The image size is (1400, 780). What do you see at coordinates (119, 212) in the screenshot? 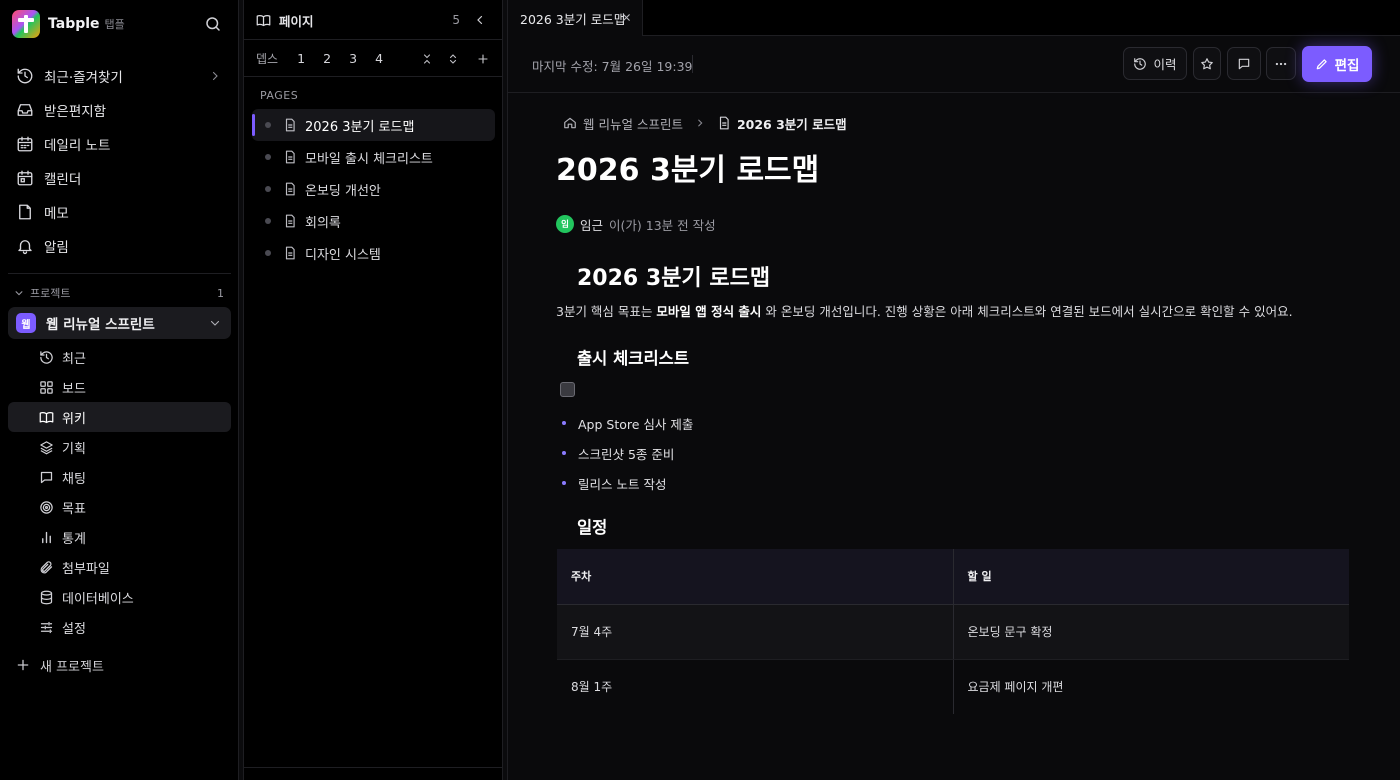
I see `nav-item-memo: 메모` at bounding box center [119, 212].